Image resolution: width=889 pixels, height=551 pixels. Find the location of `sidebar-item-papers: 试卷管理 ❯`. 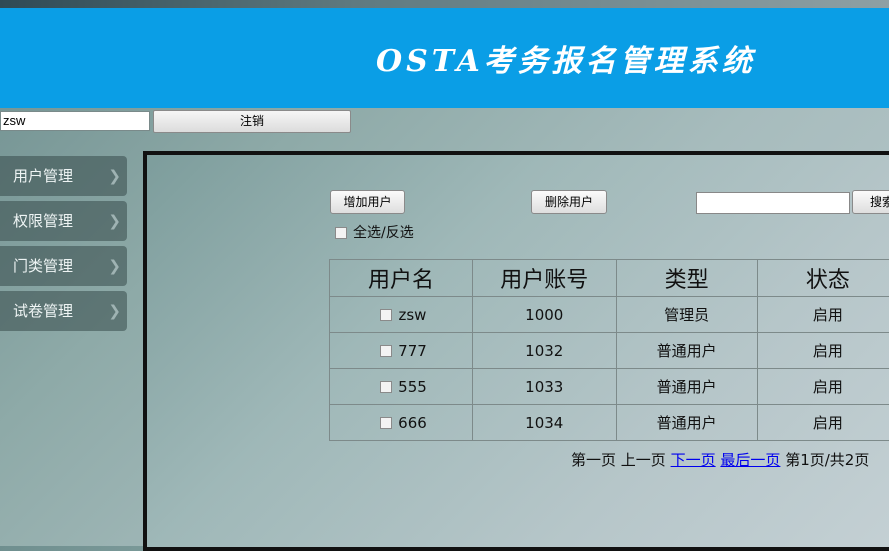

sidebar-item-papers: 试卷管理 ❯ is located at coordinates (63, 311).